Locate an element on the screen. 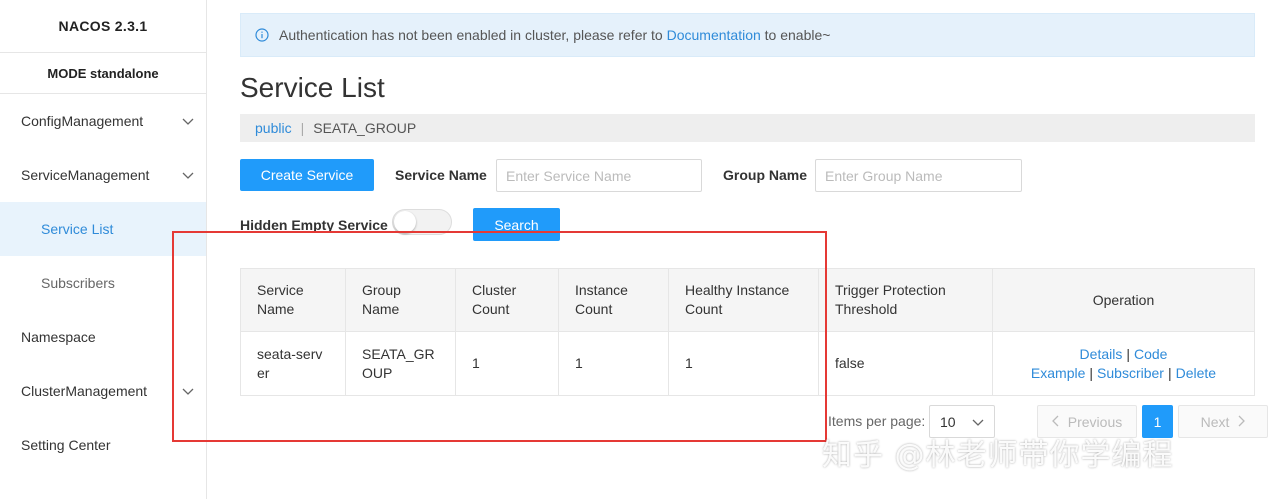  search-button: Search is located at coordinates (516, 224).